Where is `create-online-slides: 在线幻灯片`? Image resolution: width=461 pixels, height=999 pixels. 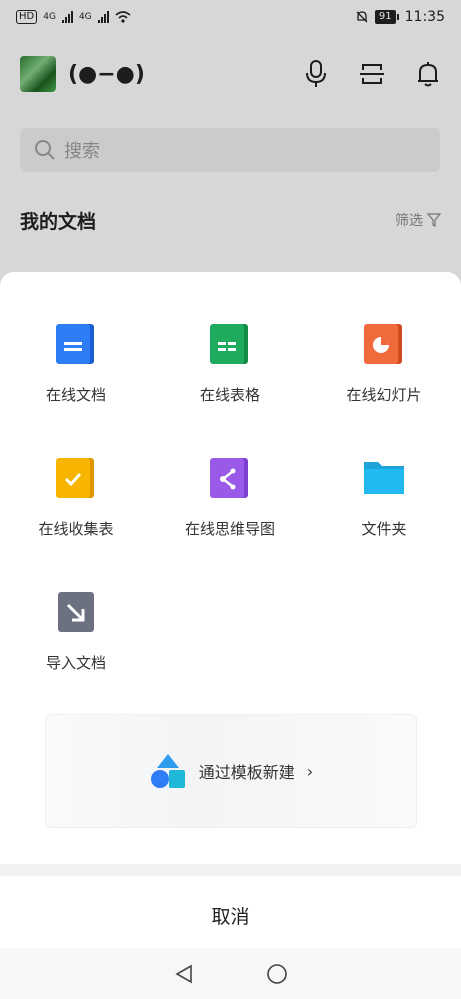 create-online-slides: 在线幻灯片 is located at coordinates (384, 364).